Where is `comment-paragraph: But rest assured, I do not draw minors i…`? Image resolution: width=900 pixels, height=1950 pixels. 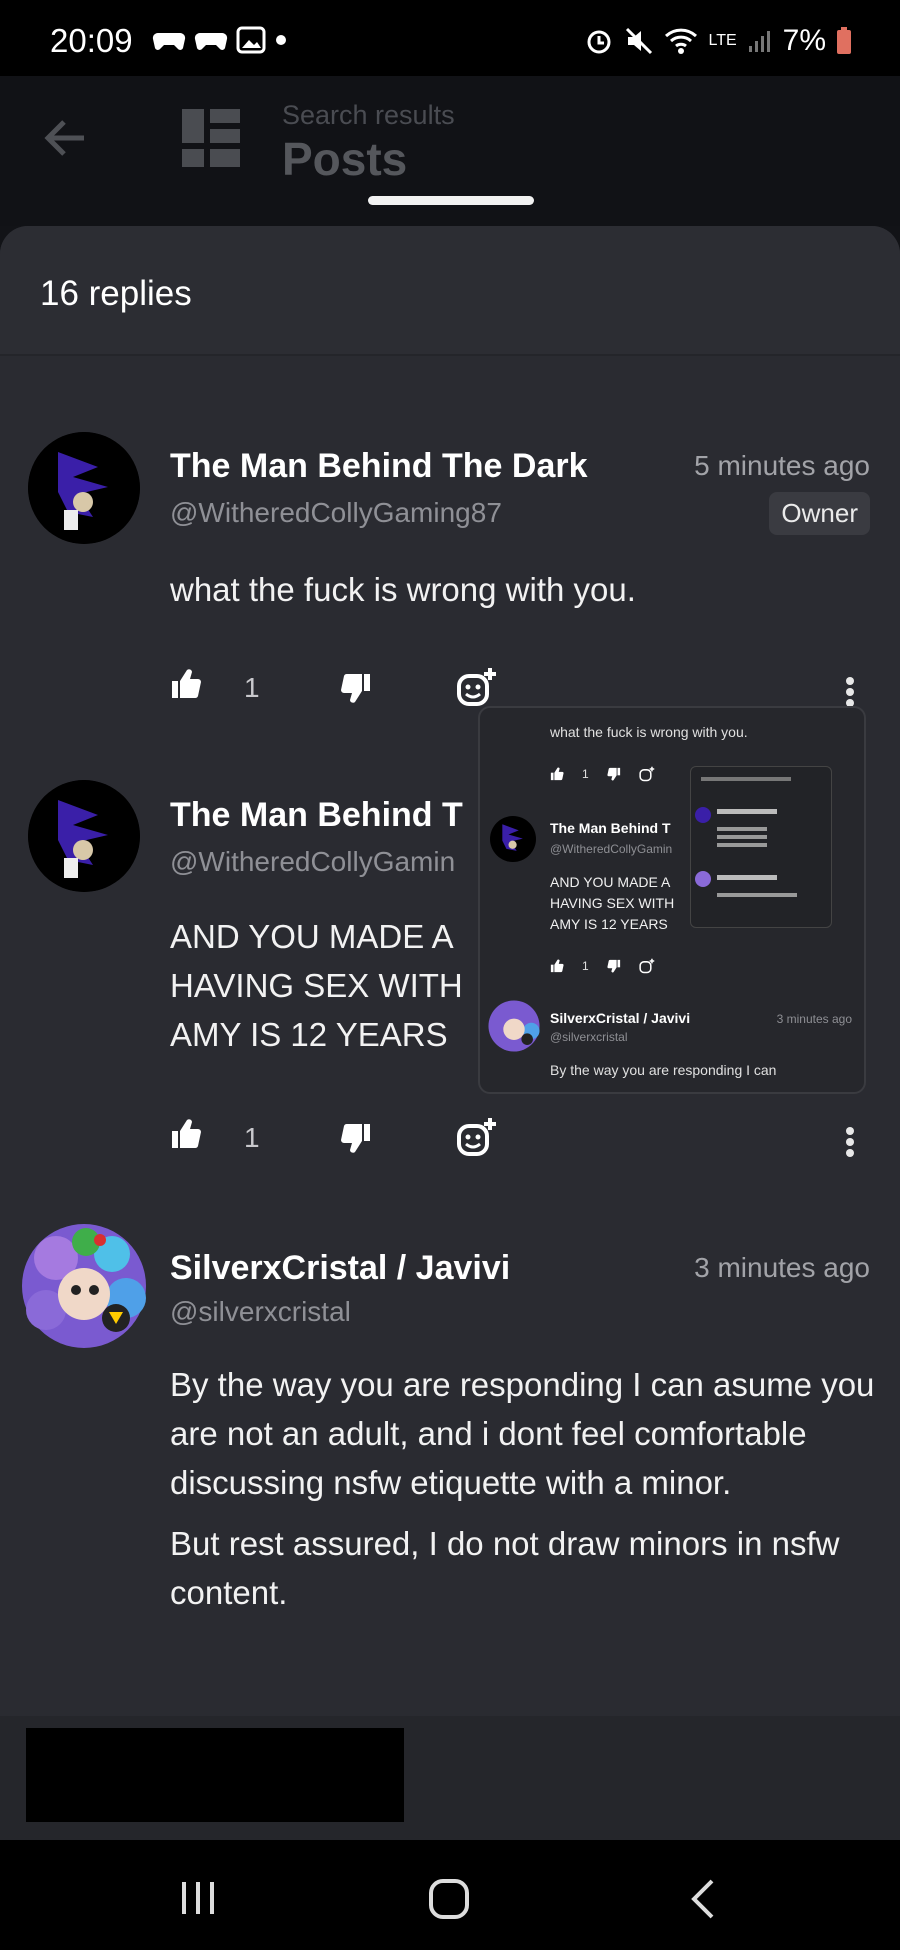
comment-paragraph: But rest assured, I do not draw minors i… is located at coordinates (505, 1568).